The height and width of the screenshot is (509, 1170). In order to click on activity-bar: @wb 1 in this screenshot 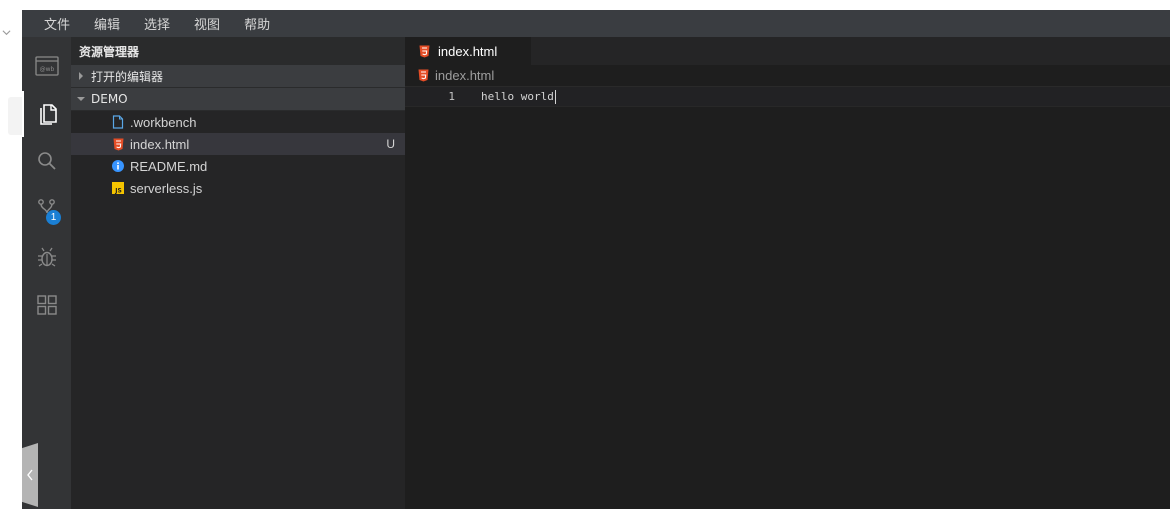, I will do `click(46, 273)`.